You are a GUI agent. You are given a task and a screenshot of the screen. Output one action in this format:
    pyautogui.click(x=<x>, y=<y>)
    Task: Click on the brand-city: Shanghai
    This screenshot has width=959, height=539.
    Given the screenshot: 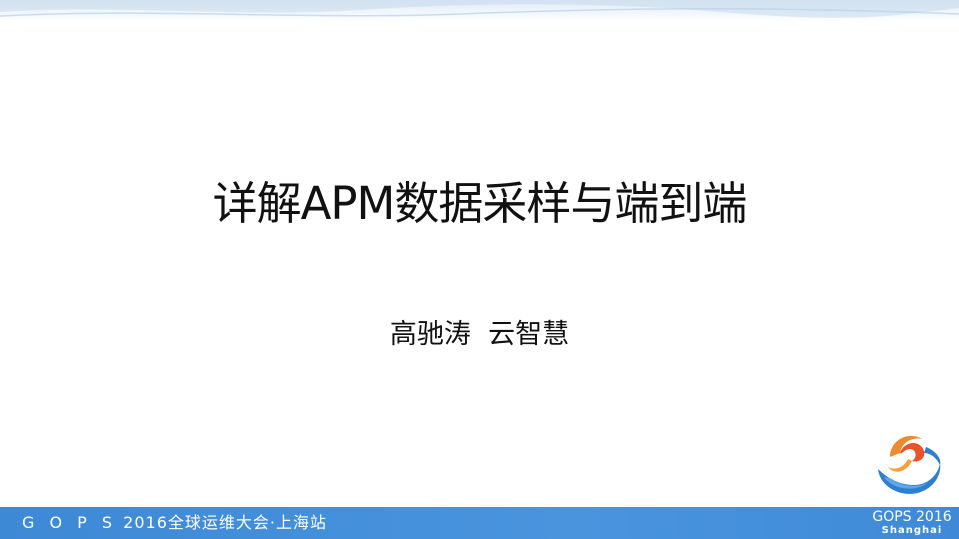 What is the action you would take?
    pyautogui.click(x=912, y=530)
    